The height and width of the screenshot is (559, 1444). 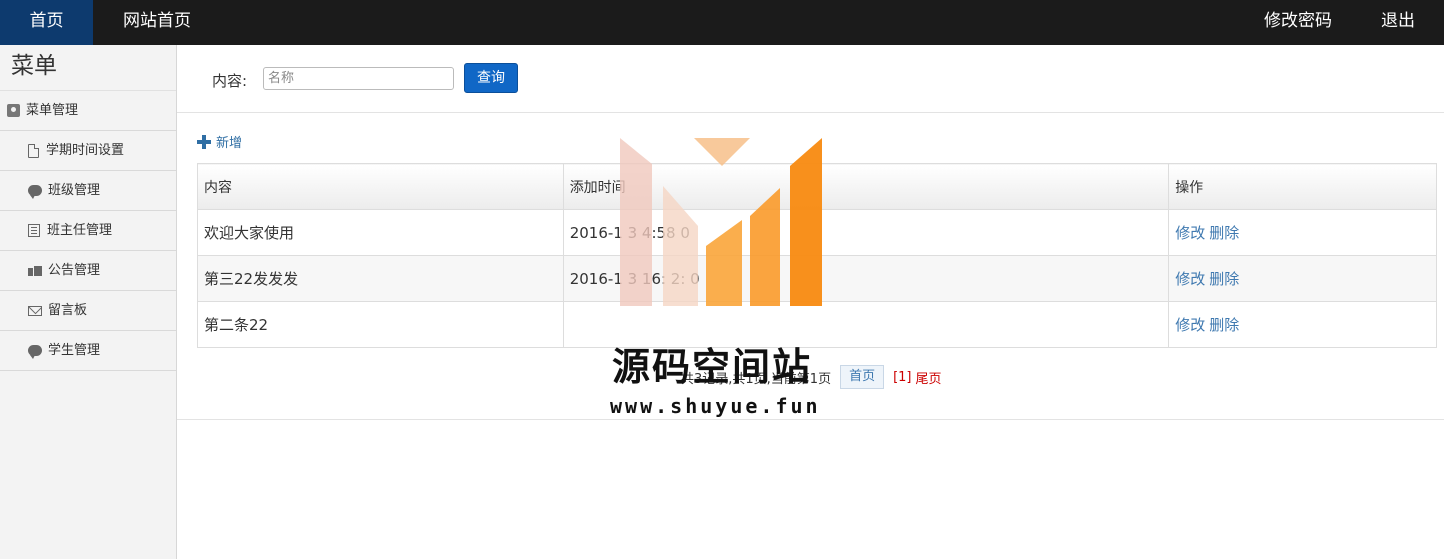 I want to click on table-row: 第二条22 修改 删除, so click(x=817, y=324).